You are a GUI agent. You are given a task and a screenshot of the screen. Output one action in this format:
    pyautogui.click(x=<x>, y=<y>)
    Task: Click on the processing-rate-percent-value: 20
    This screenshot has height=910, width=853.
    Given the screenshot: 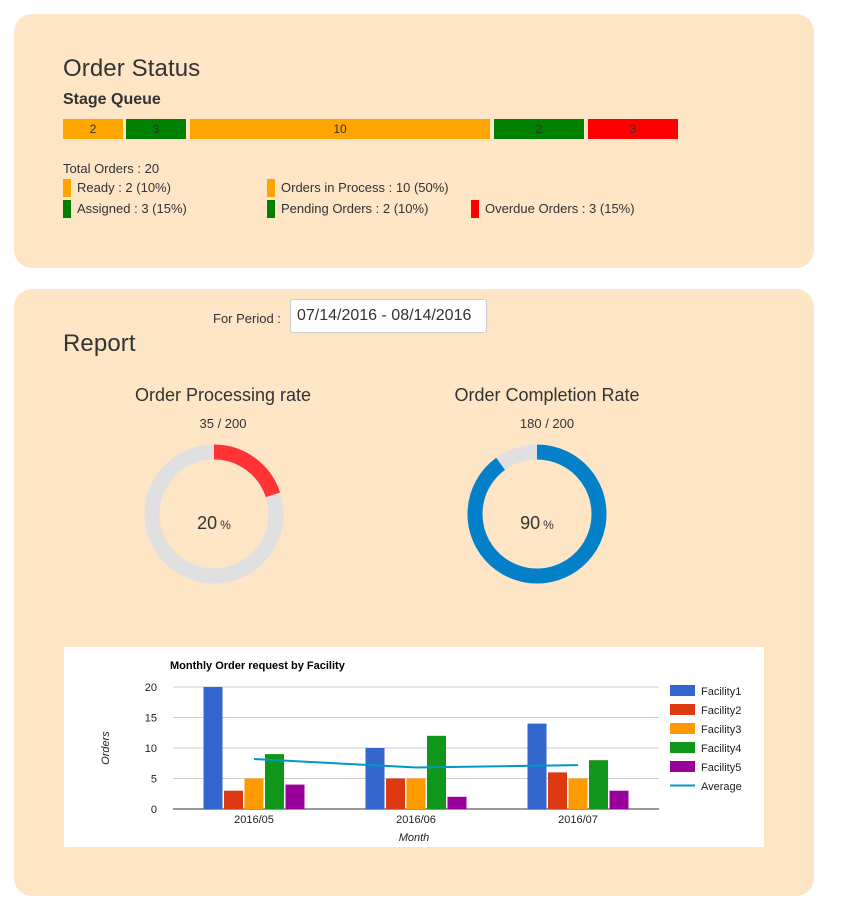 What is the action you would take?
    pyautogui.click(x=207, y=523)
    